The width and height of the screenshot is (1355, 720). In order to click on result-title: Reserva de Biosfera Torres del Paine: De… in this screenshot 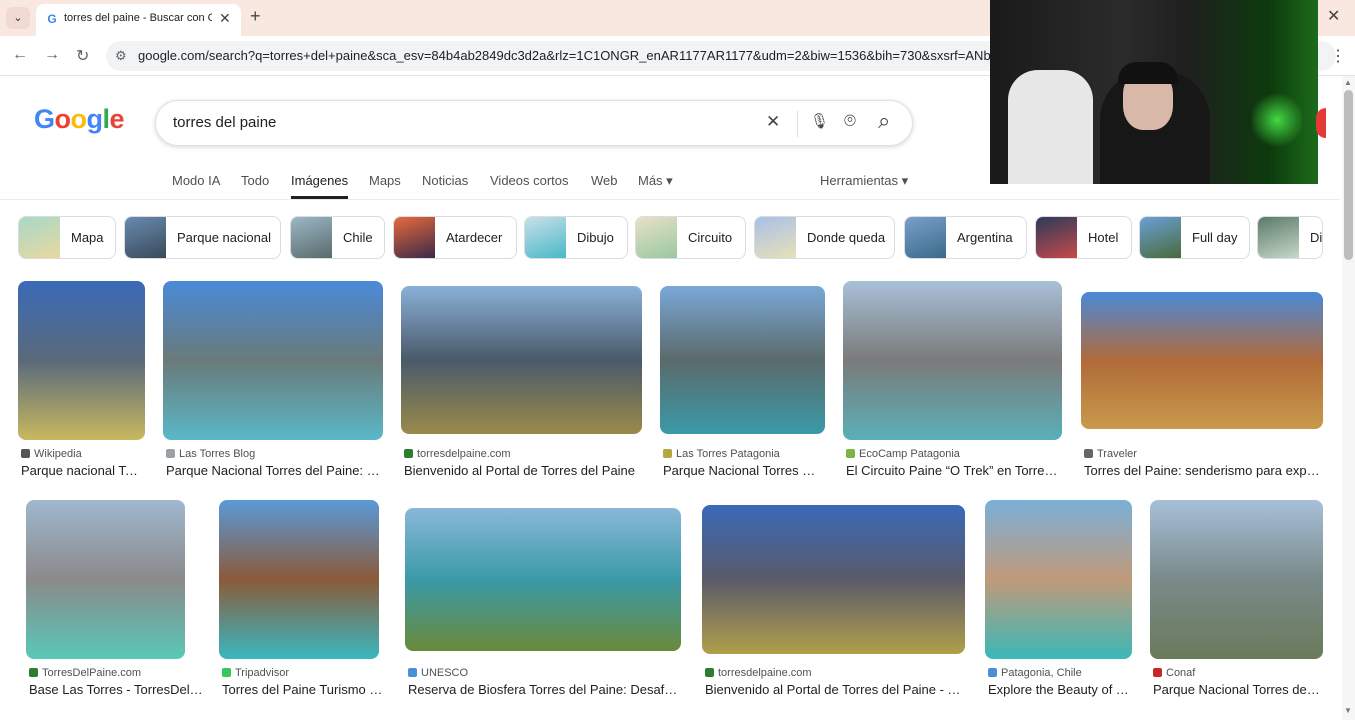, I will do `click(543, 689)`.